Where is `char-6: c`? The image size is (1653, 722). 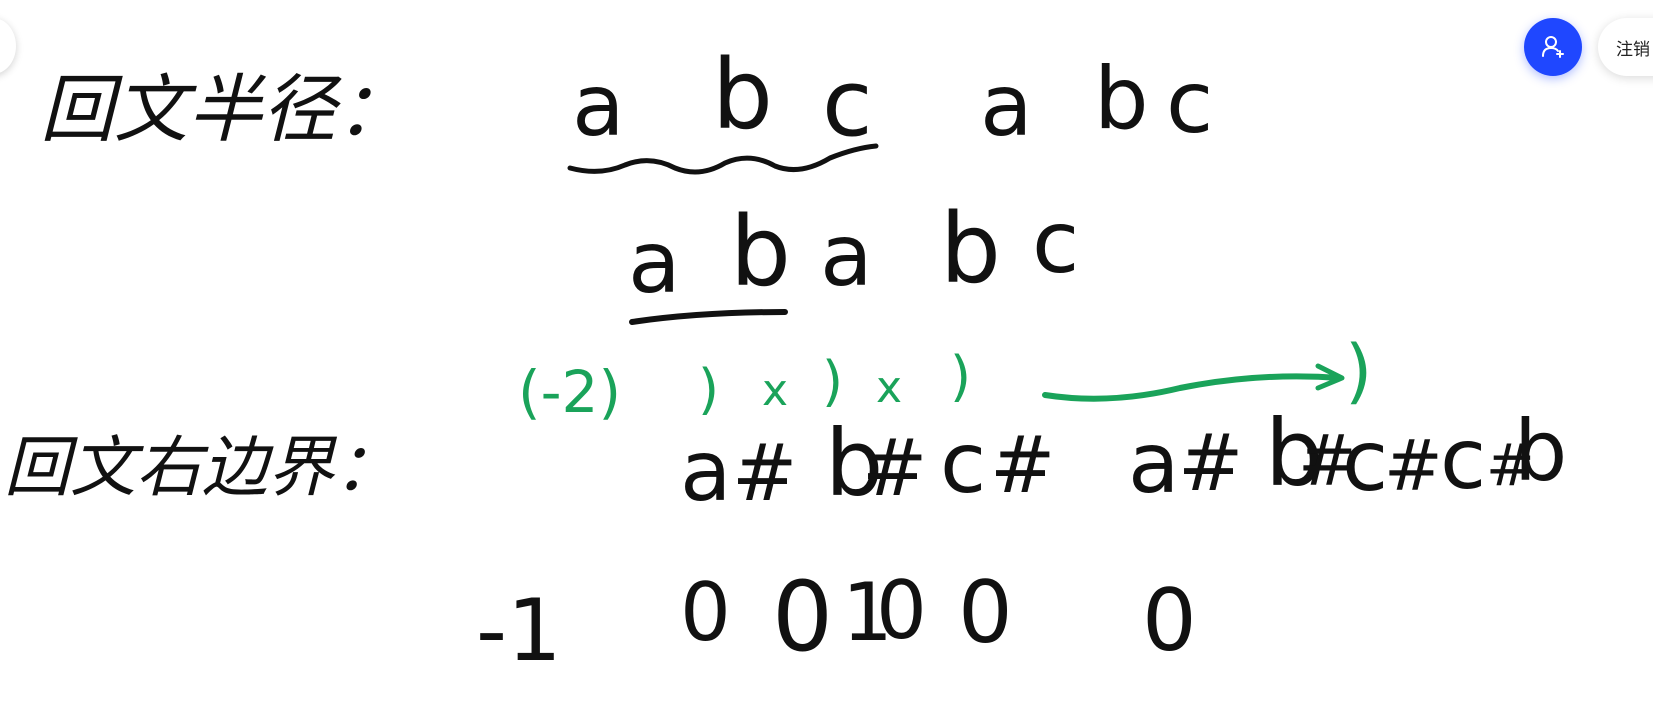 char-6: c is located at coordinates (1189, 103).